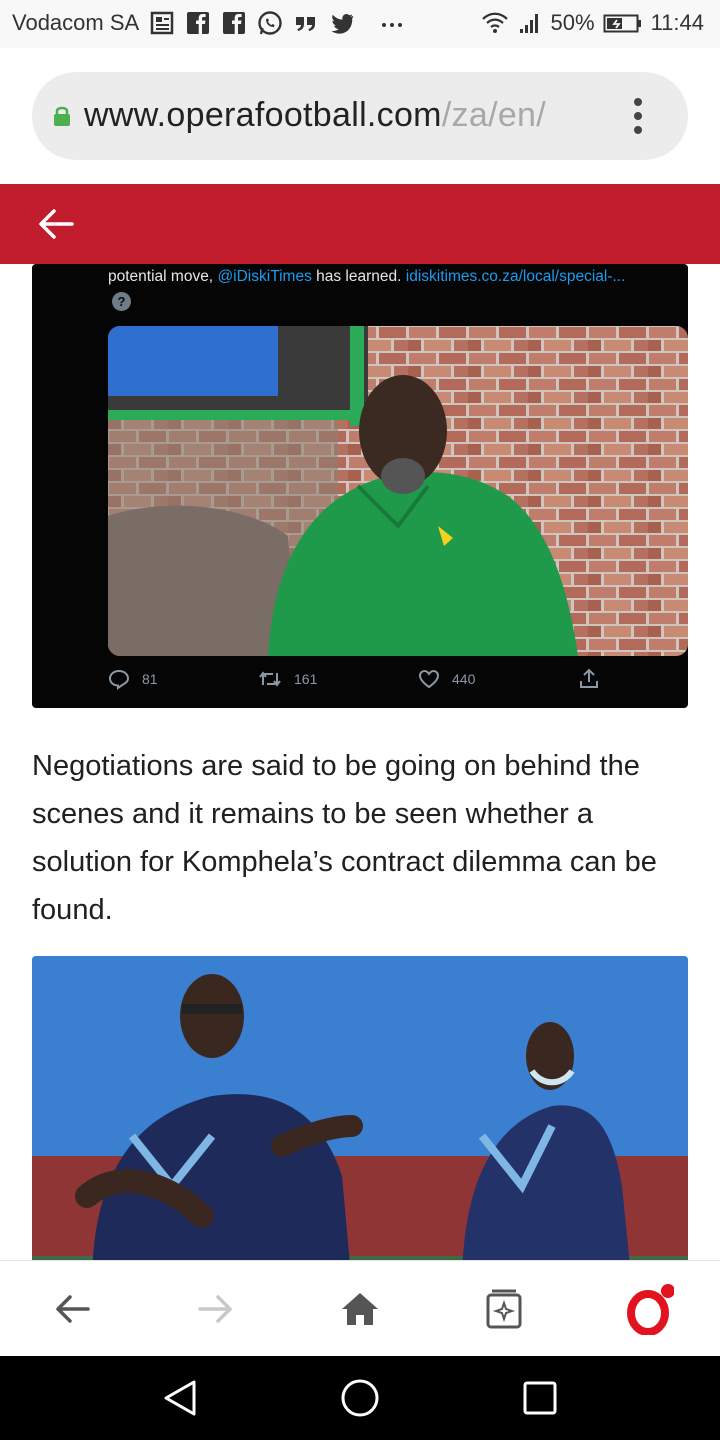 This screenshot has width=720, height=1440. I want to click on browser-bottom-nav, so click(360, 1308).